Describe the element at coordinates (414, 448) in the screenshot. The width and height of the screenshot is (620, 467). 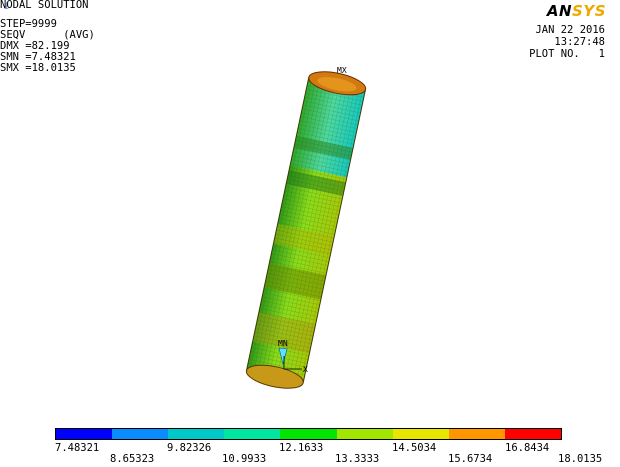
I see `legend-label: 14.5034` at that location.